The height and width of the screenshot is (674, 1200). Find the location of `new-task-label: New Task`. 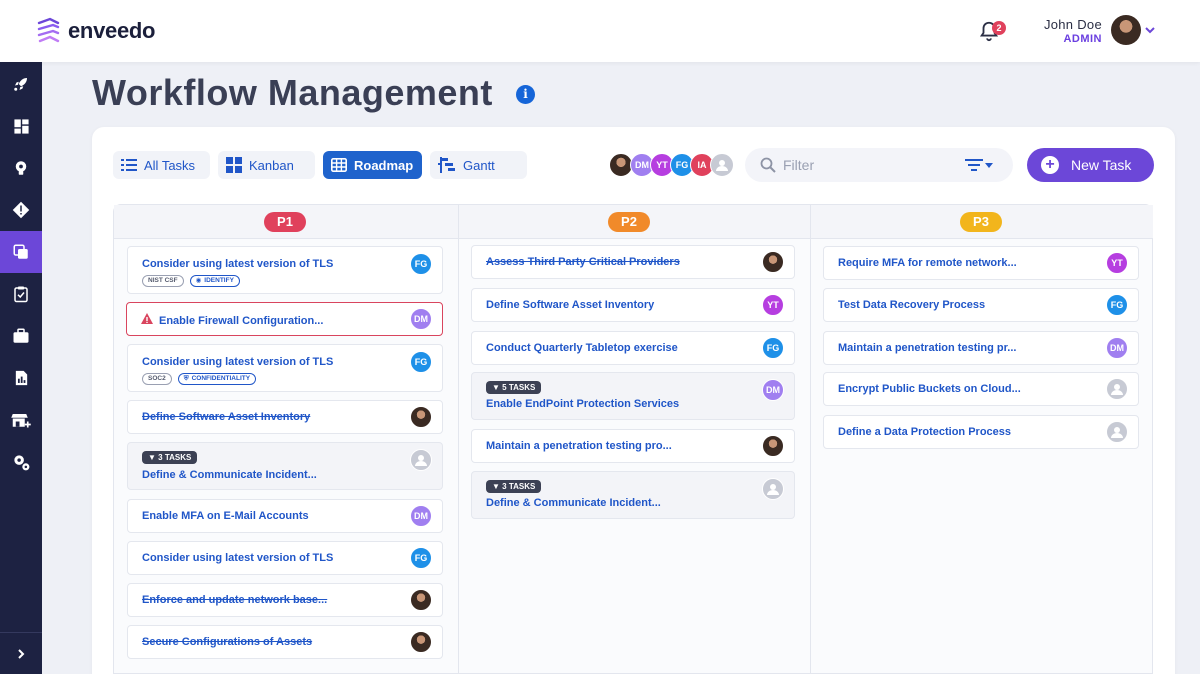

new-task-label: New Task is located at coordinates (1101, 165).